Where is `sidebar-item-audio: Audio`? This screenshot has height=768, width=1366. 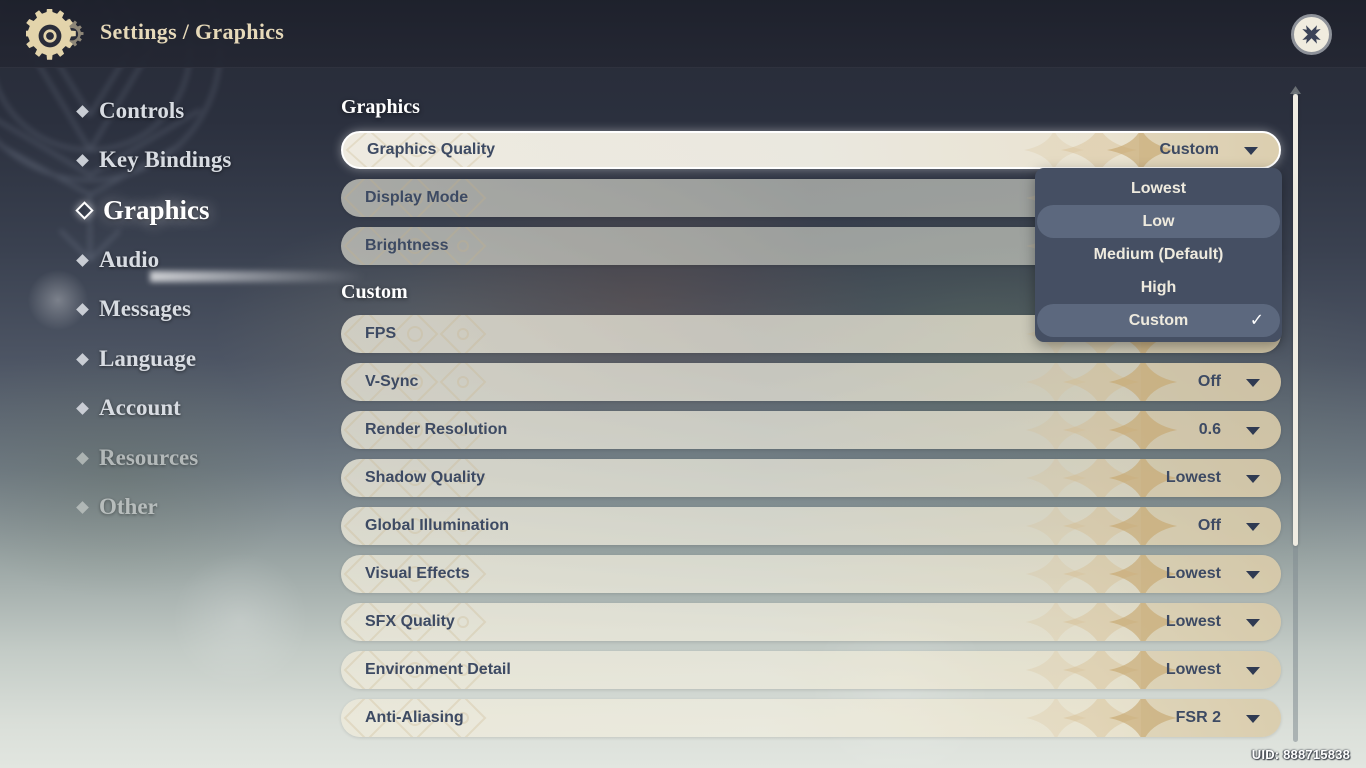 sidebar-item-audio: Audio is located at coordinates (118, 260).